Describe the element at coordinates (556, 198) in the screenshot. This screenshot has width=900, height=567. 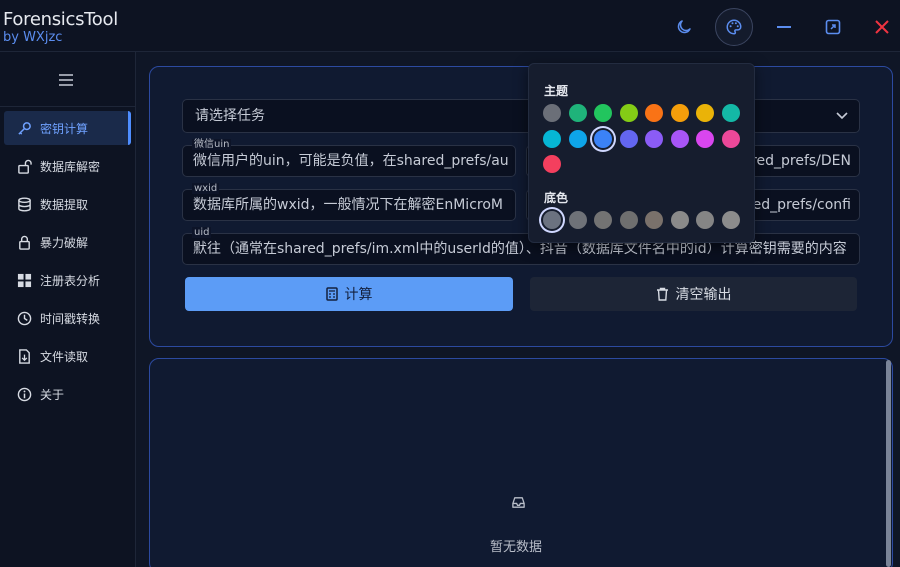
I see `base-section-title: 底色` at that location.